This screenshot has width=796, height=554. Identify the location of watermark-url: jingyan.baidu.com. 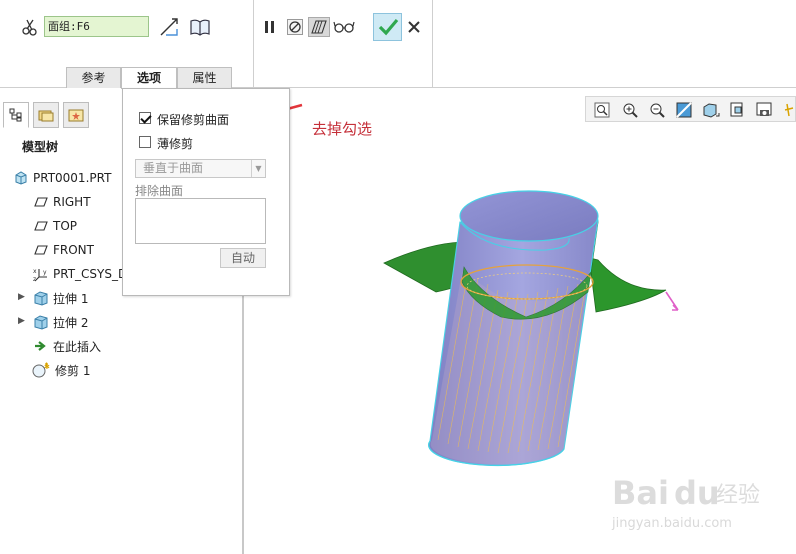
(672, 523).